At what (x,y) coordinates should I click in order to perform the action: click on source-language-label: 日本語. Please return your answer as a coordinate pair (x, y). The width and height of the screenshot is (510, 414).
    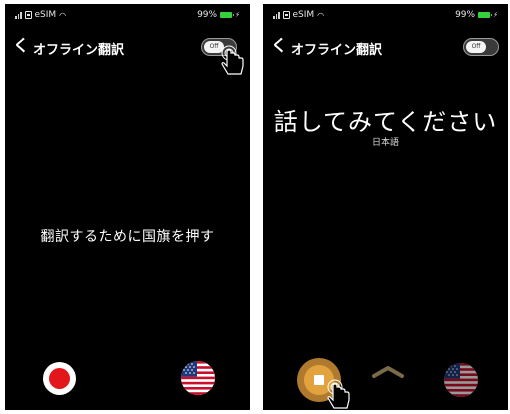
    Looking at the image, I should click on (385, 143).